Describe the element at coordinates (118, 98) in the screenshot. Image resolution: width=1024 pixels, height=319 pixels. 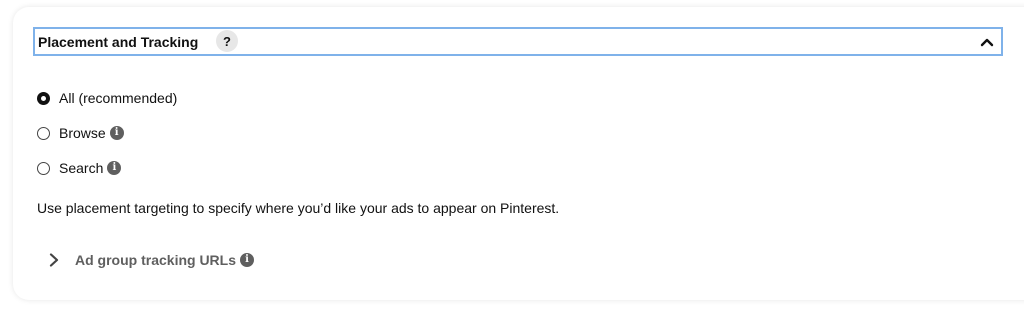
I see `radio-label: All (recommended)` at that location.